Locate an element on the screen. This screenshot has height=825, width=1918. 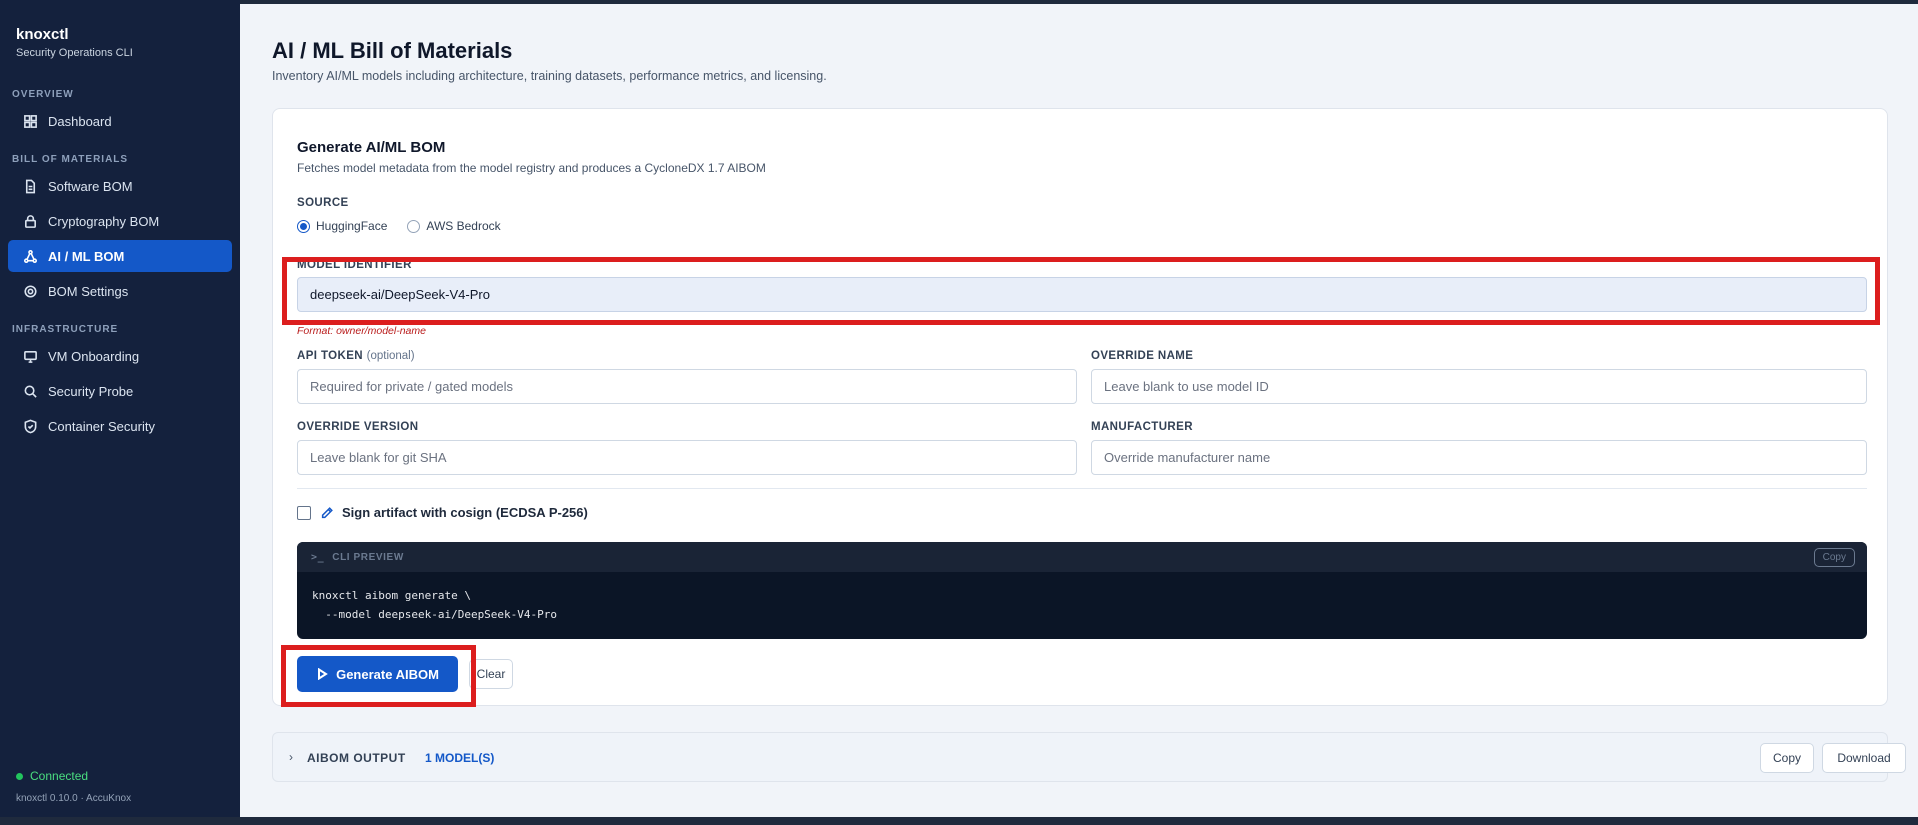
radio-unselected is located at coordinates (414, 226).